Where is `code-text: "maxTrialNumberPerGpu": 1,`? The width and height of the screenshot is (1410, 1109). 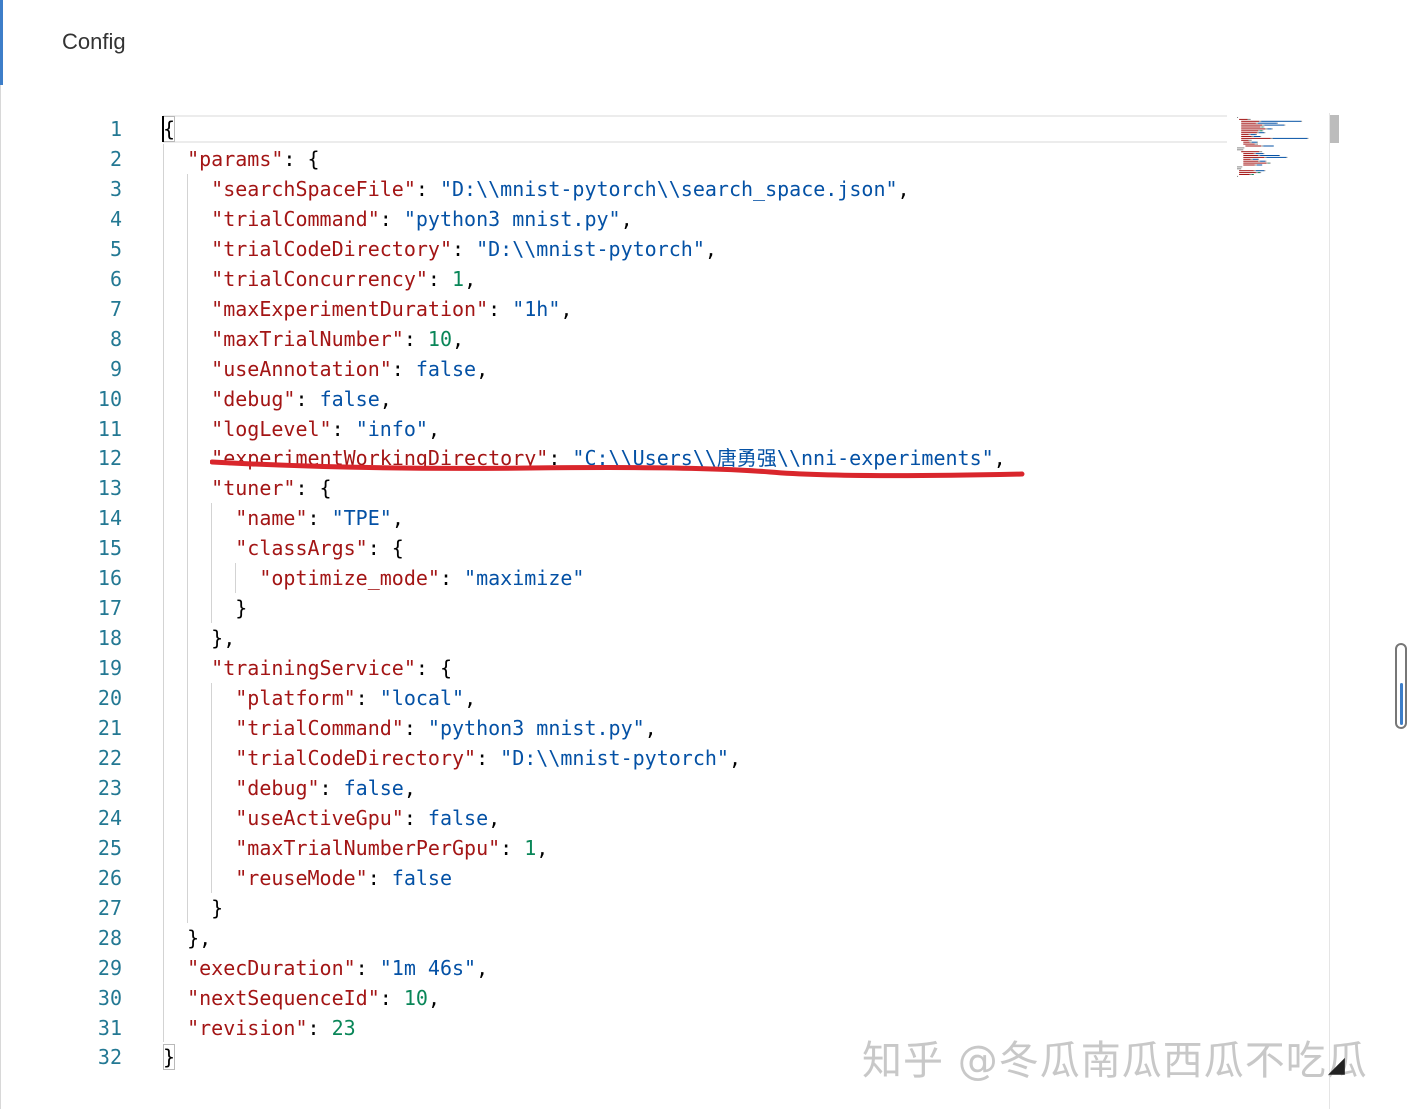
code-text: "maxTrialNumberPerGpu": 1, is located at coordinates (355, 848).